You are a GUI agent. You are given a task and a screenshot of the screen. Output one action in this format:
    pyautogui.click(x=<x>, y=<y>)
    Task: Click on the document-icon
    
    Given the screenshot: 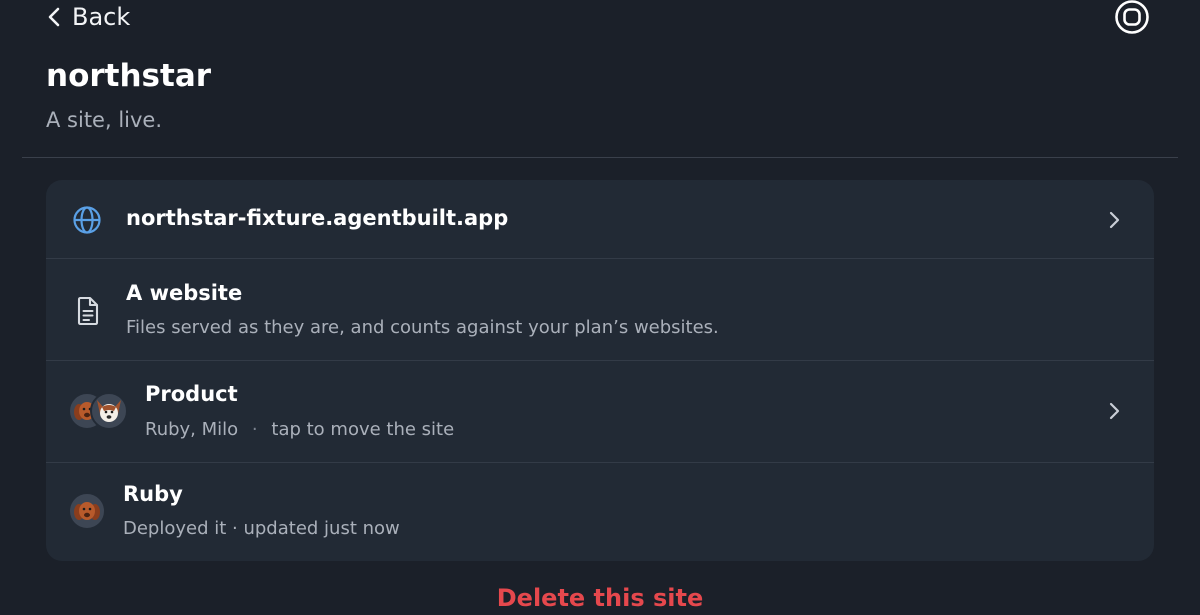 What is the action you would take?
    pyautogui.click(x=88, y=311)
    